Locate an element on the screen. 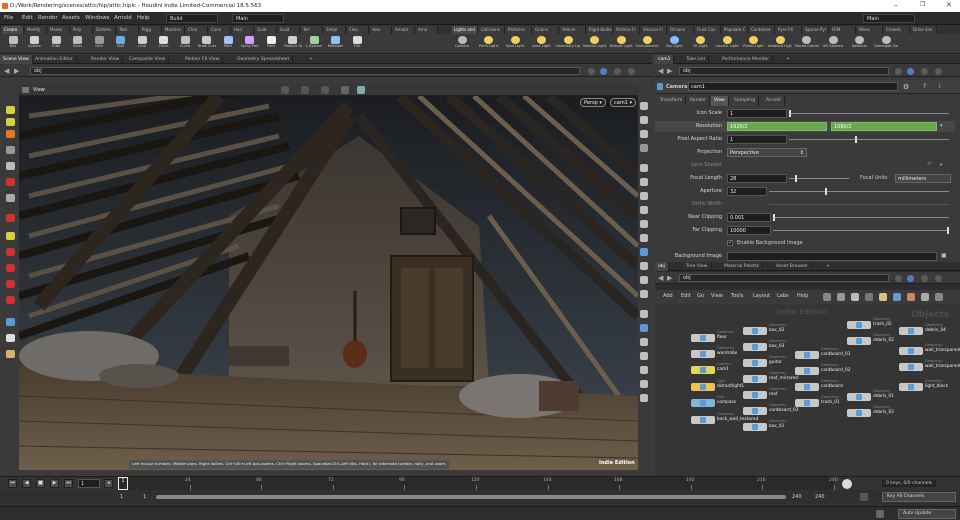  network-node: Geometry debris_03 is located at coordinates (875, 412).